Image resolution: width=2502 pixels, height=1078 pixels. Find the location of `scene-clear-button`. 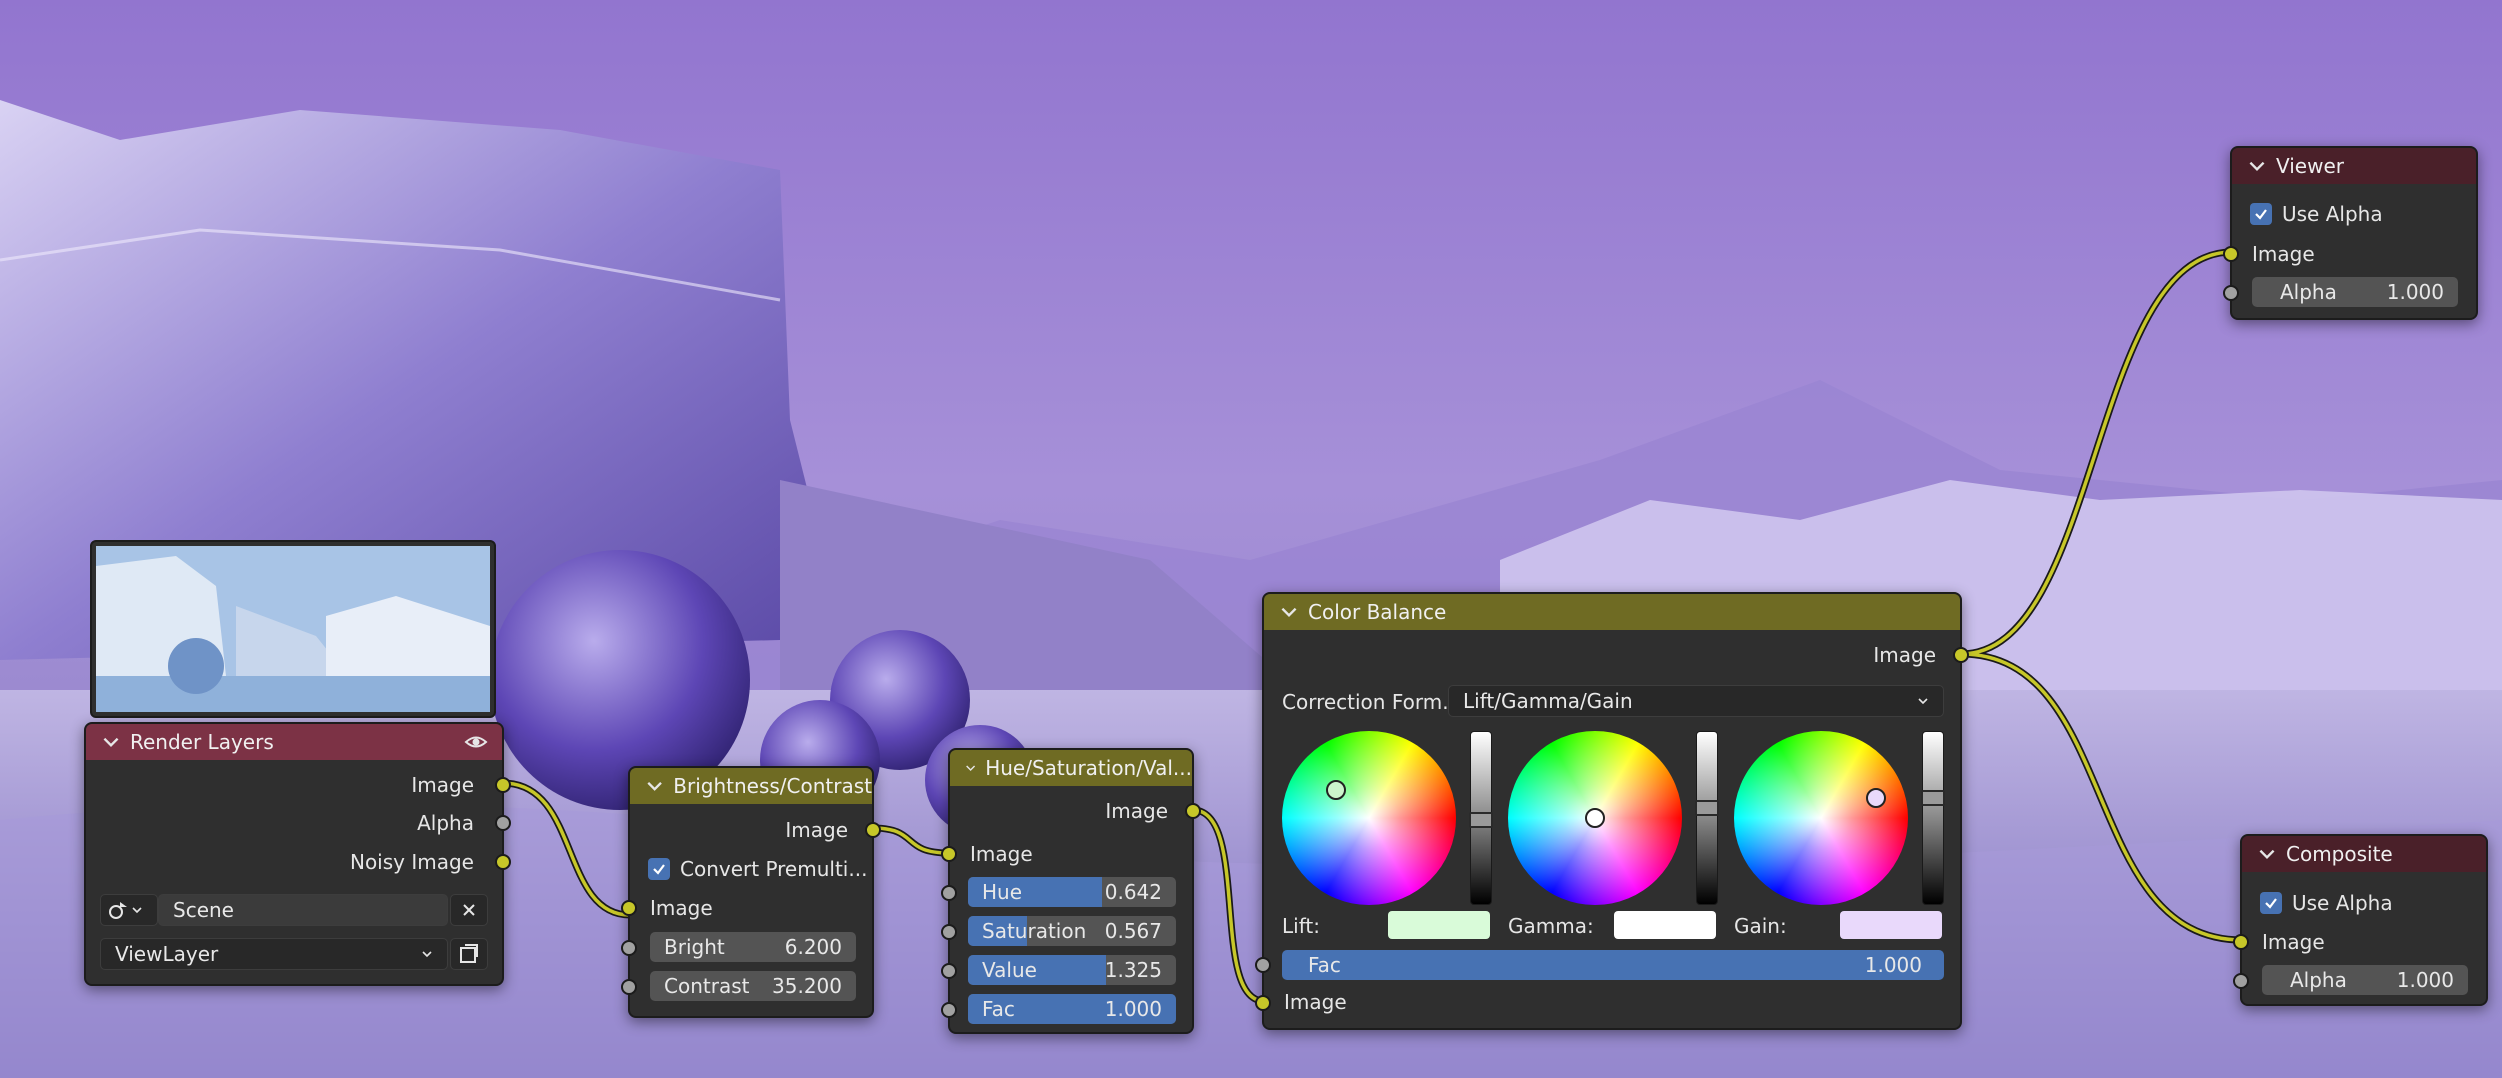

scene-clear-button is located at coordinates (469, 910).